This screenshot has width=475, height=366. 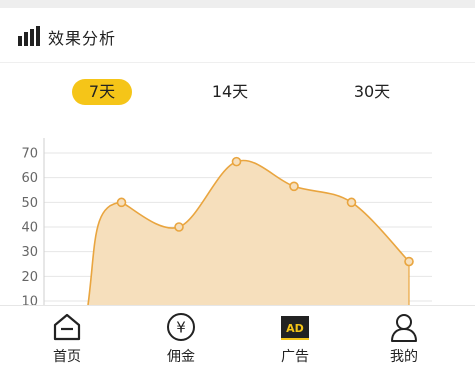 I want to click on status-strip, so click(x=237, y=4).